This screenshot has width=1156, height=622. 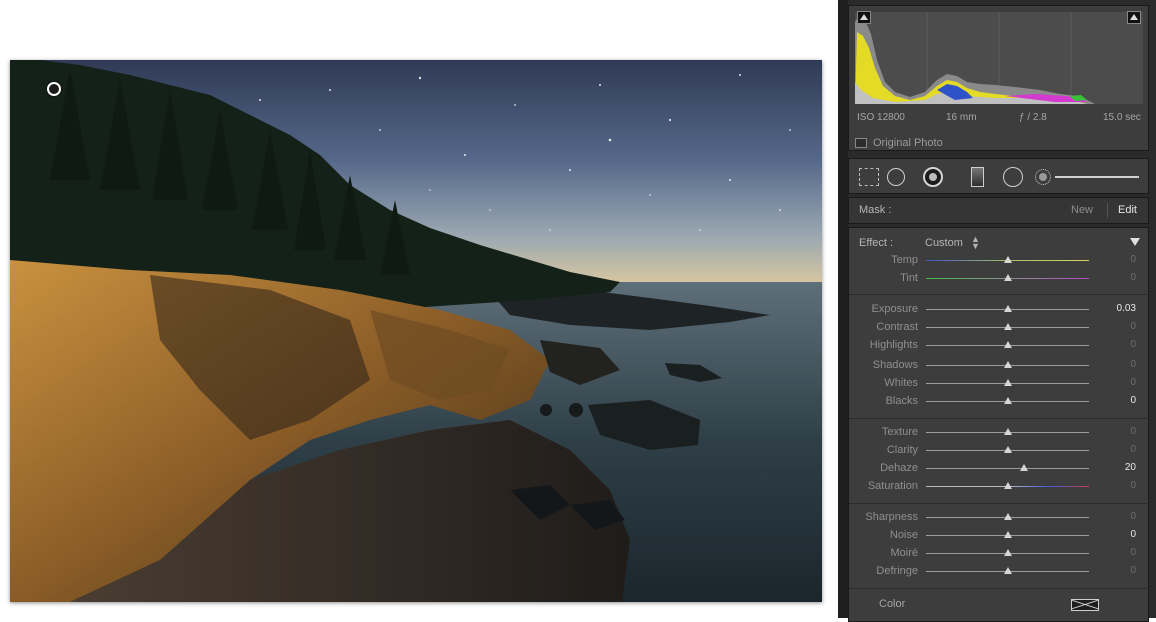 I want to click on exposure-slider: Exposure 0.03, so click(x=999, y=309).